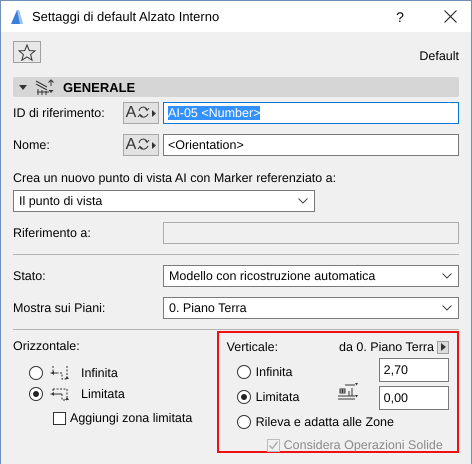  I want to click on checkbox-label: Aggiungi zona limitata, so click(131, 418).